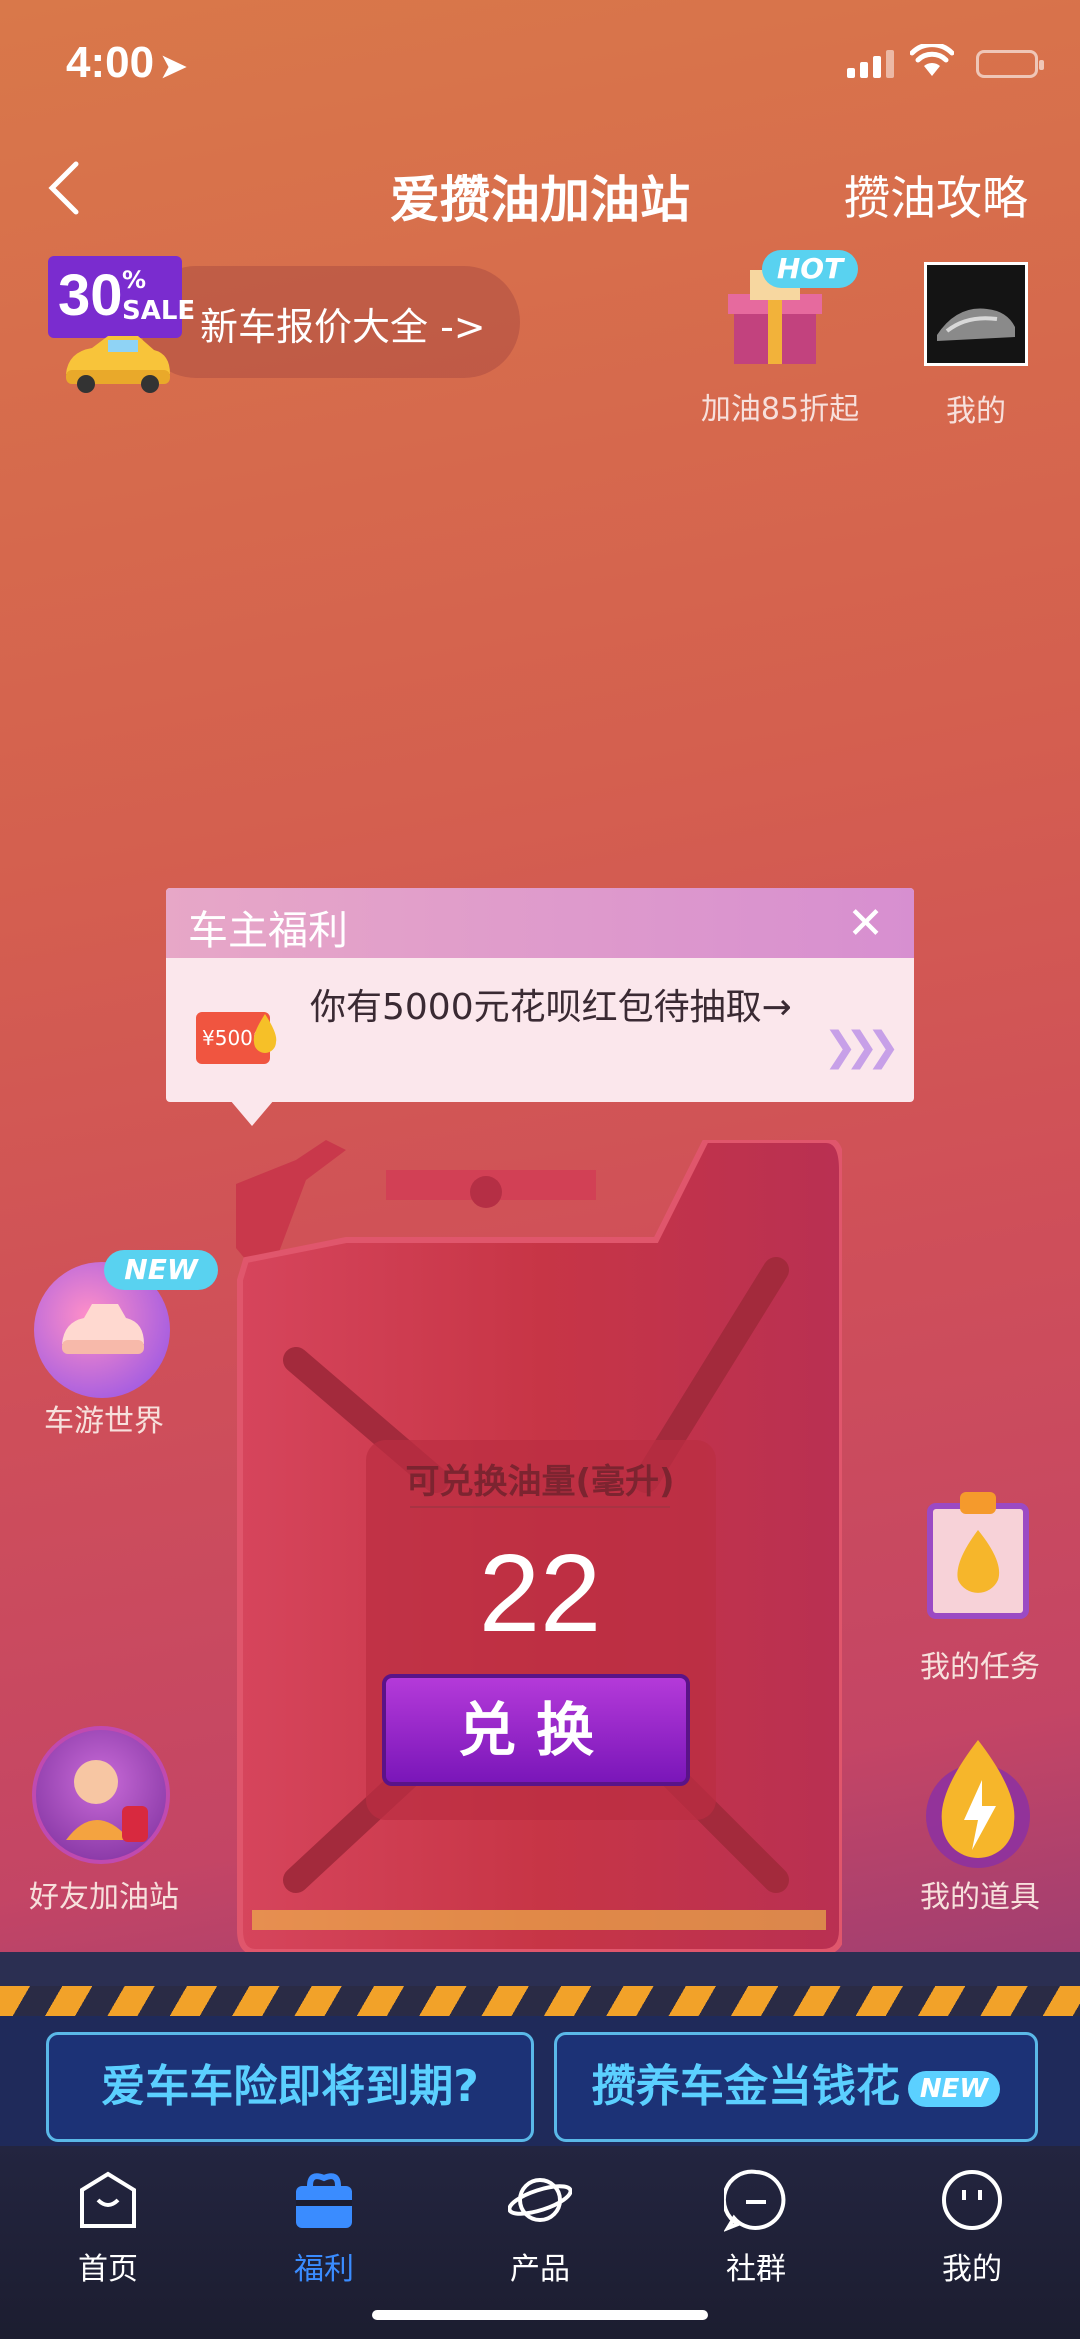 This screenshot has height=2339, width=1080. Describe the element at coordinates (756, 2269) in the screenshot. I see `tab-label: 社群` at that location.